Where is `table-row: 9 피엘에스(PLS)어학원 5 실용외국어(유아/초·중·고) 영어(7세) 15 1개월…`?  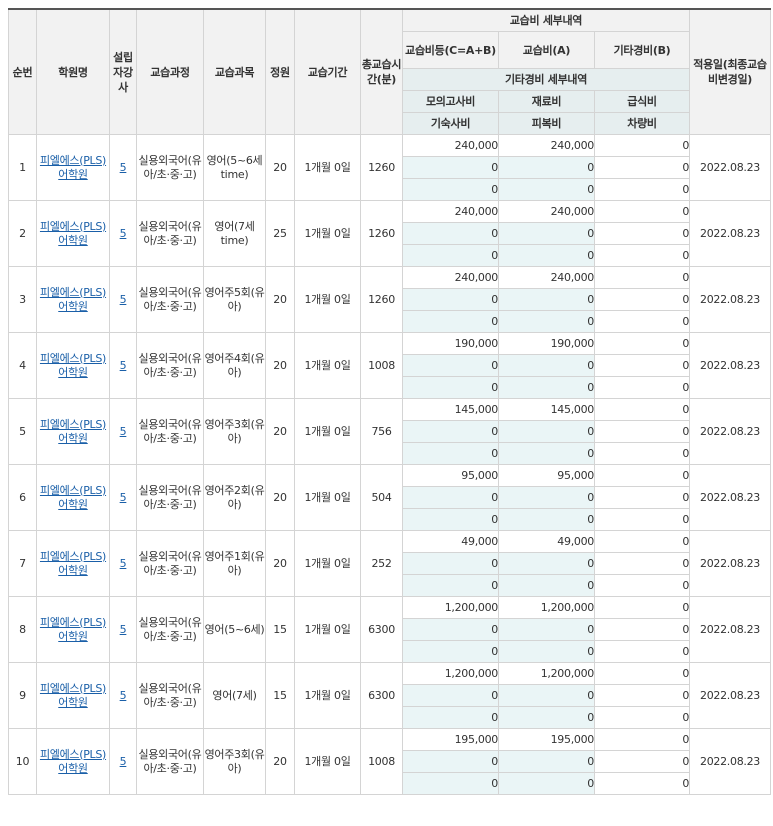 table-row: 9 피엘에스(PLS)어학원 5 실용외국어(유아/초·중·고) 영어(7세) 15 1개월… is located at coordinates (390, 695).